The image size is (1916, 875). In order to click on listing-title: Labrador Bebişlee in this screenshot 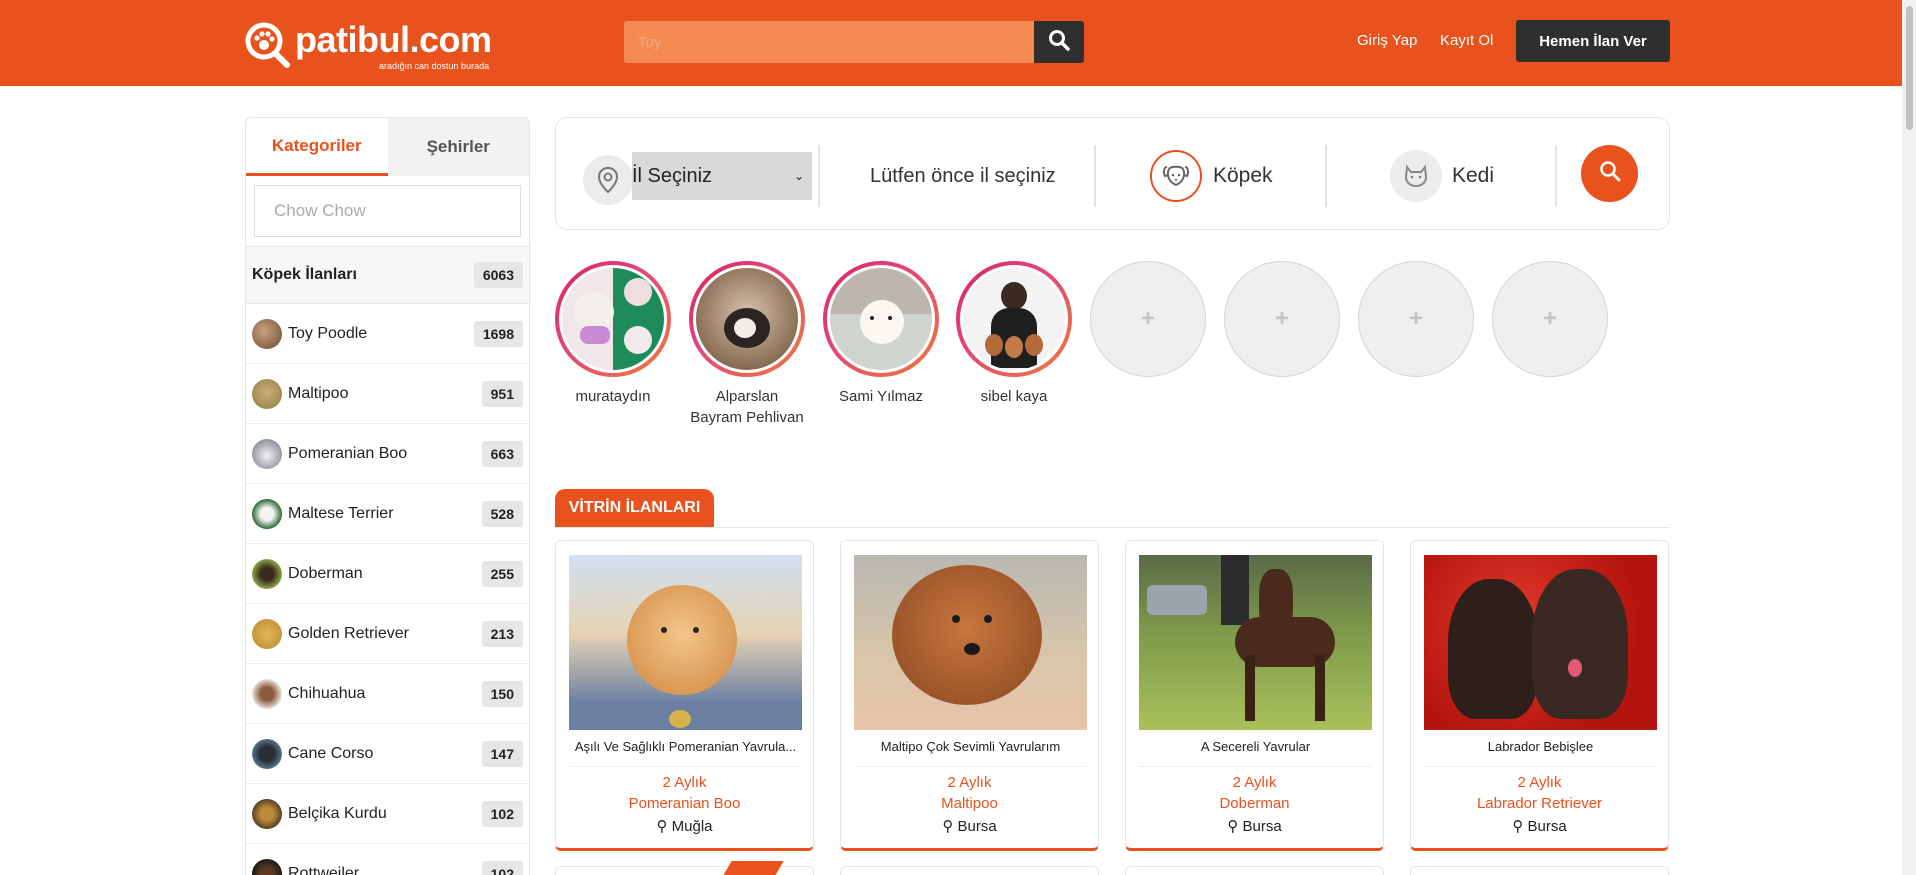, I will do `click(1540, 746)`.